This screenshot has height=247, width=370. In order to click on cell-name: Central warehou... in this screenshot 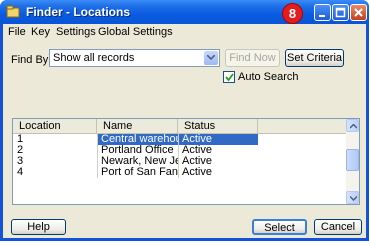, I will do `click(137, 139)`.